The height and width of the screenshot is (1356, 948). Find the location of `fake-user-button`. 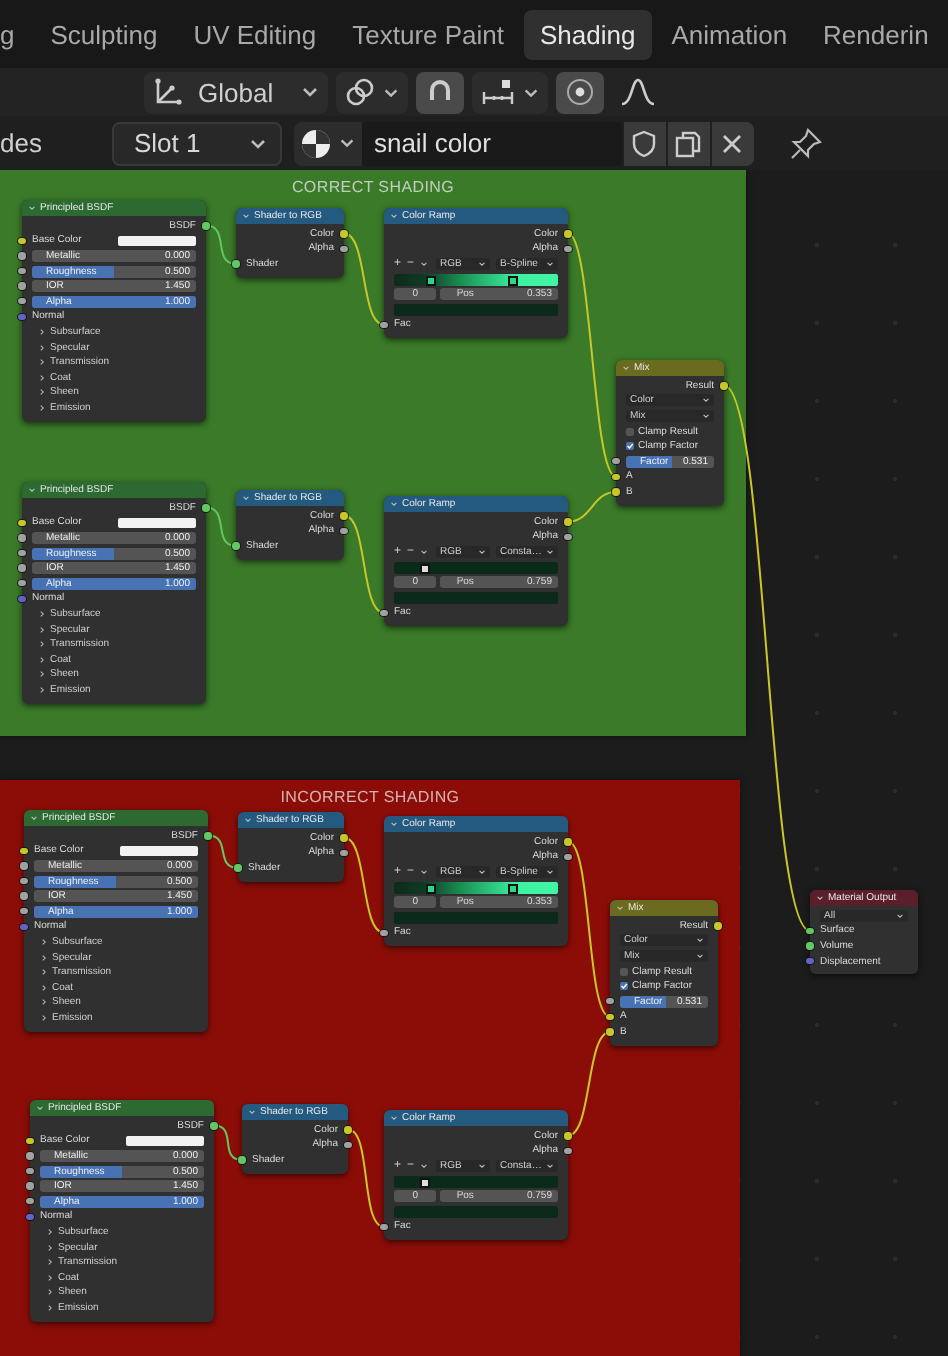

fake-user-button is located at coordinates (644, 143).